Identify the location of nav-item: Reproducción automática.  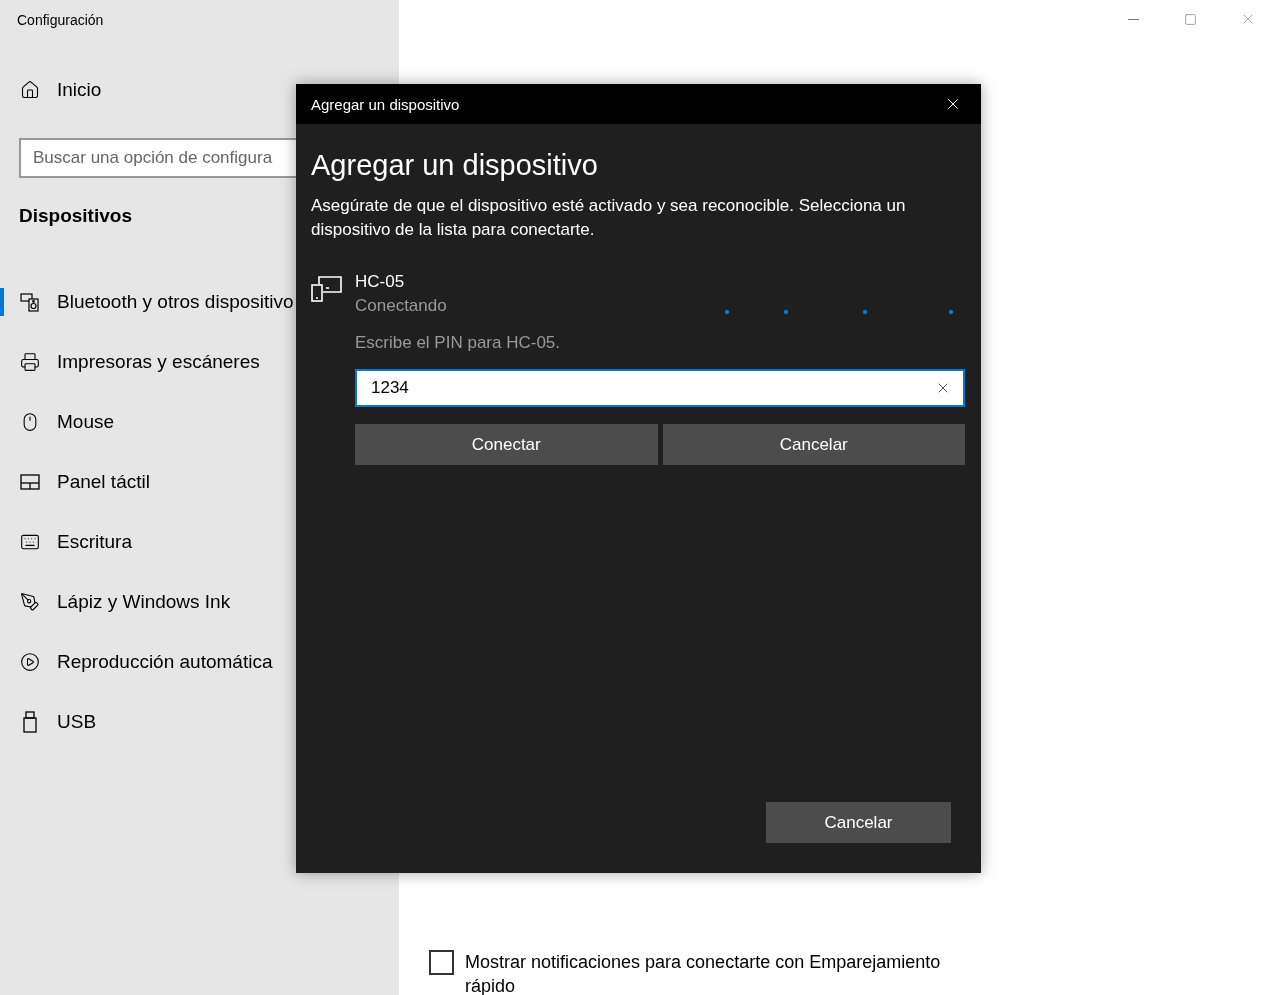
(140, 662).